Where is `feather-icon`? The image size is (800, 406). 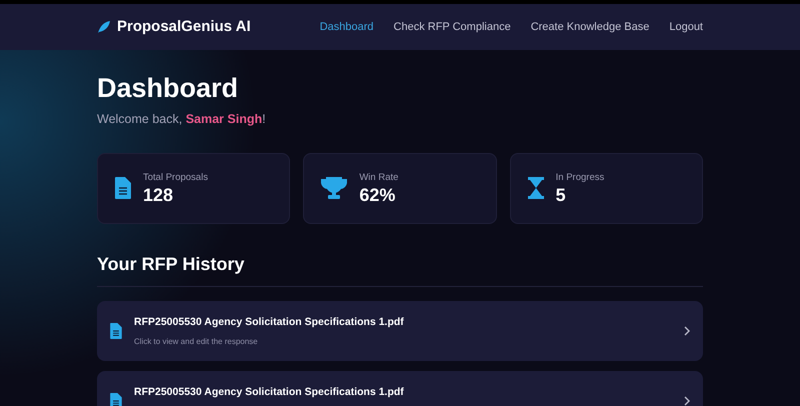
feather-icon is located at coordinates (104, 27).